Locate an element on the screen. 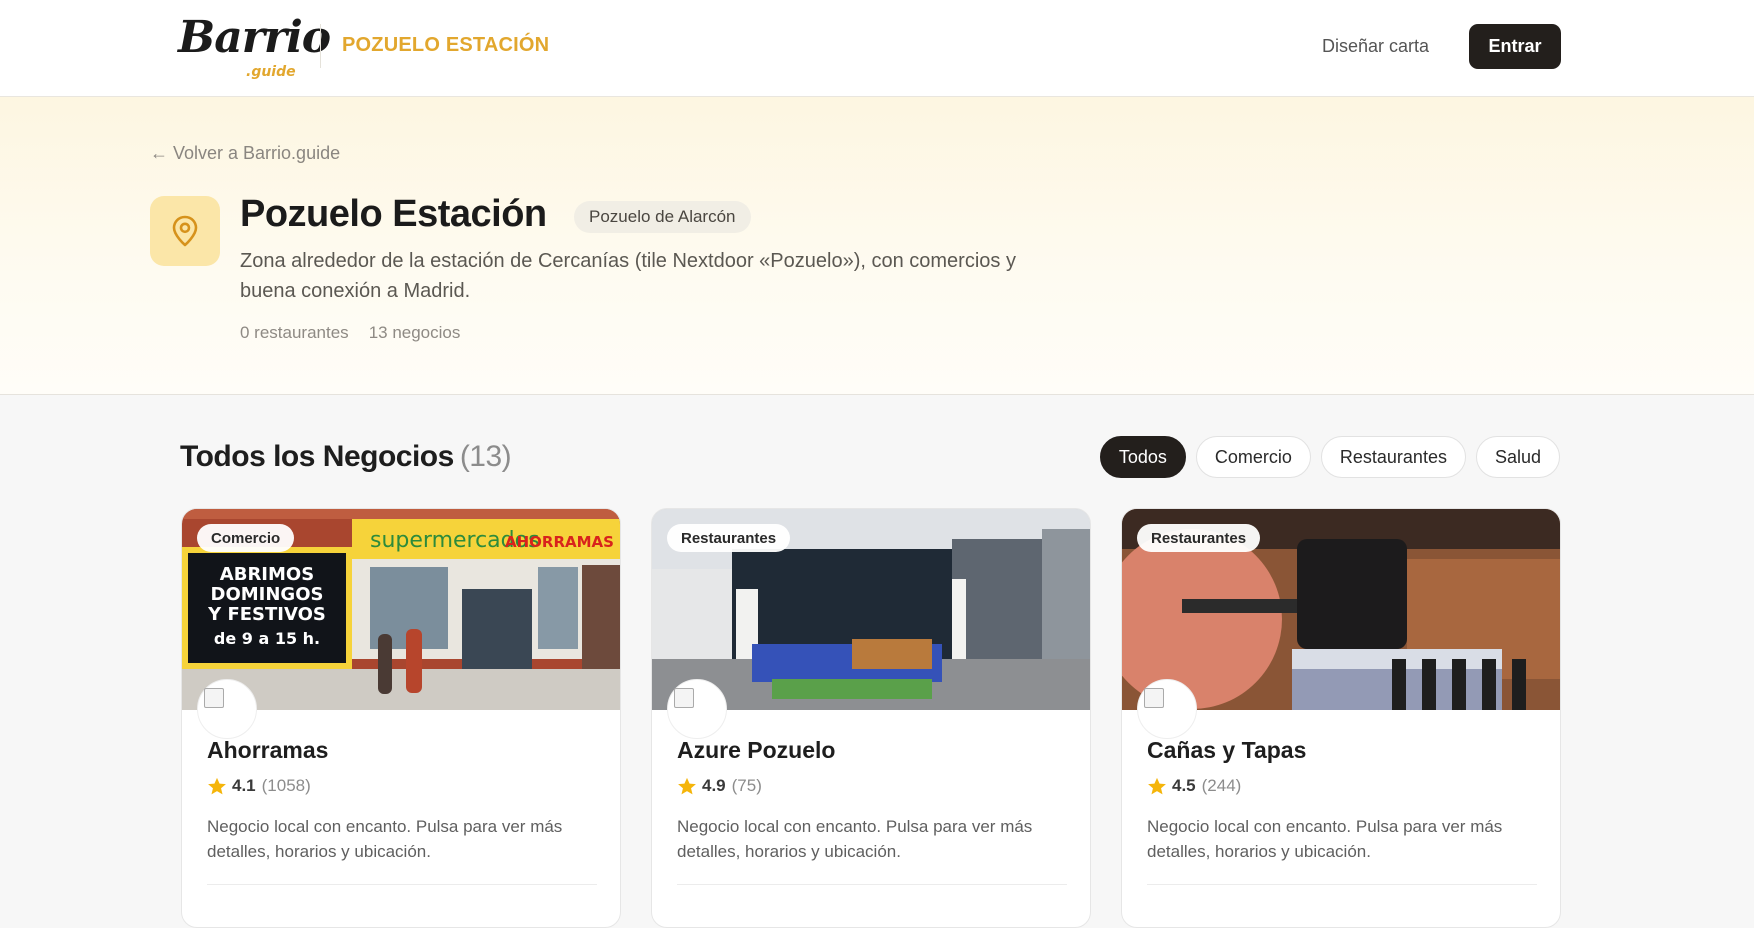 The height and width of the screenshot is (928, 1754). rating-score: 4.1 is located at coordinates (244, 785).